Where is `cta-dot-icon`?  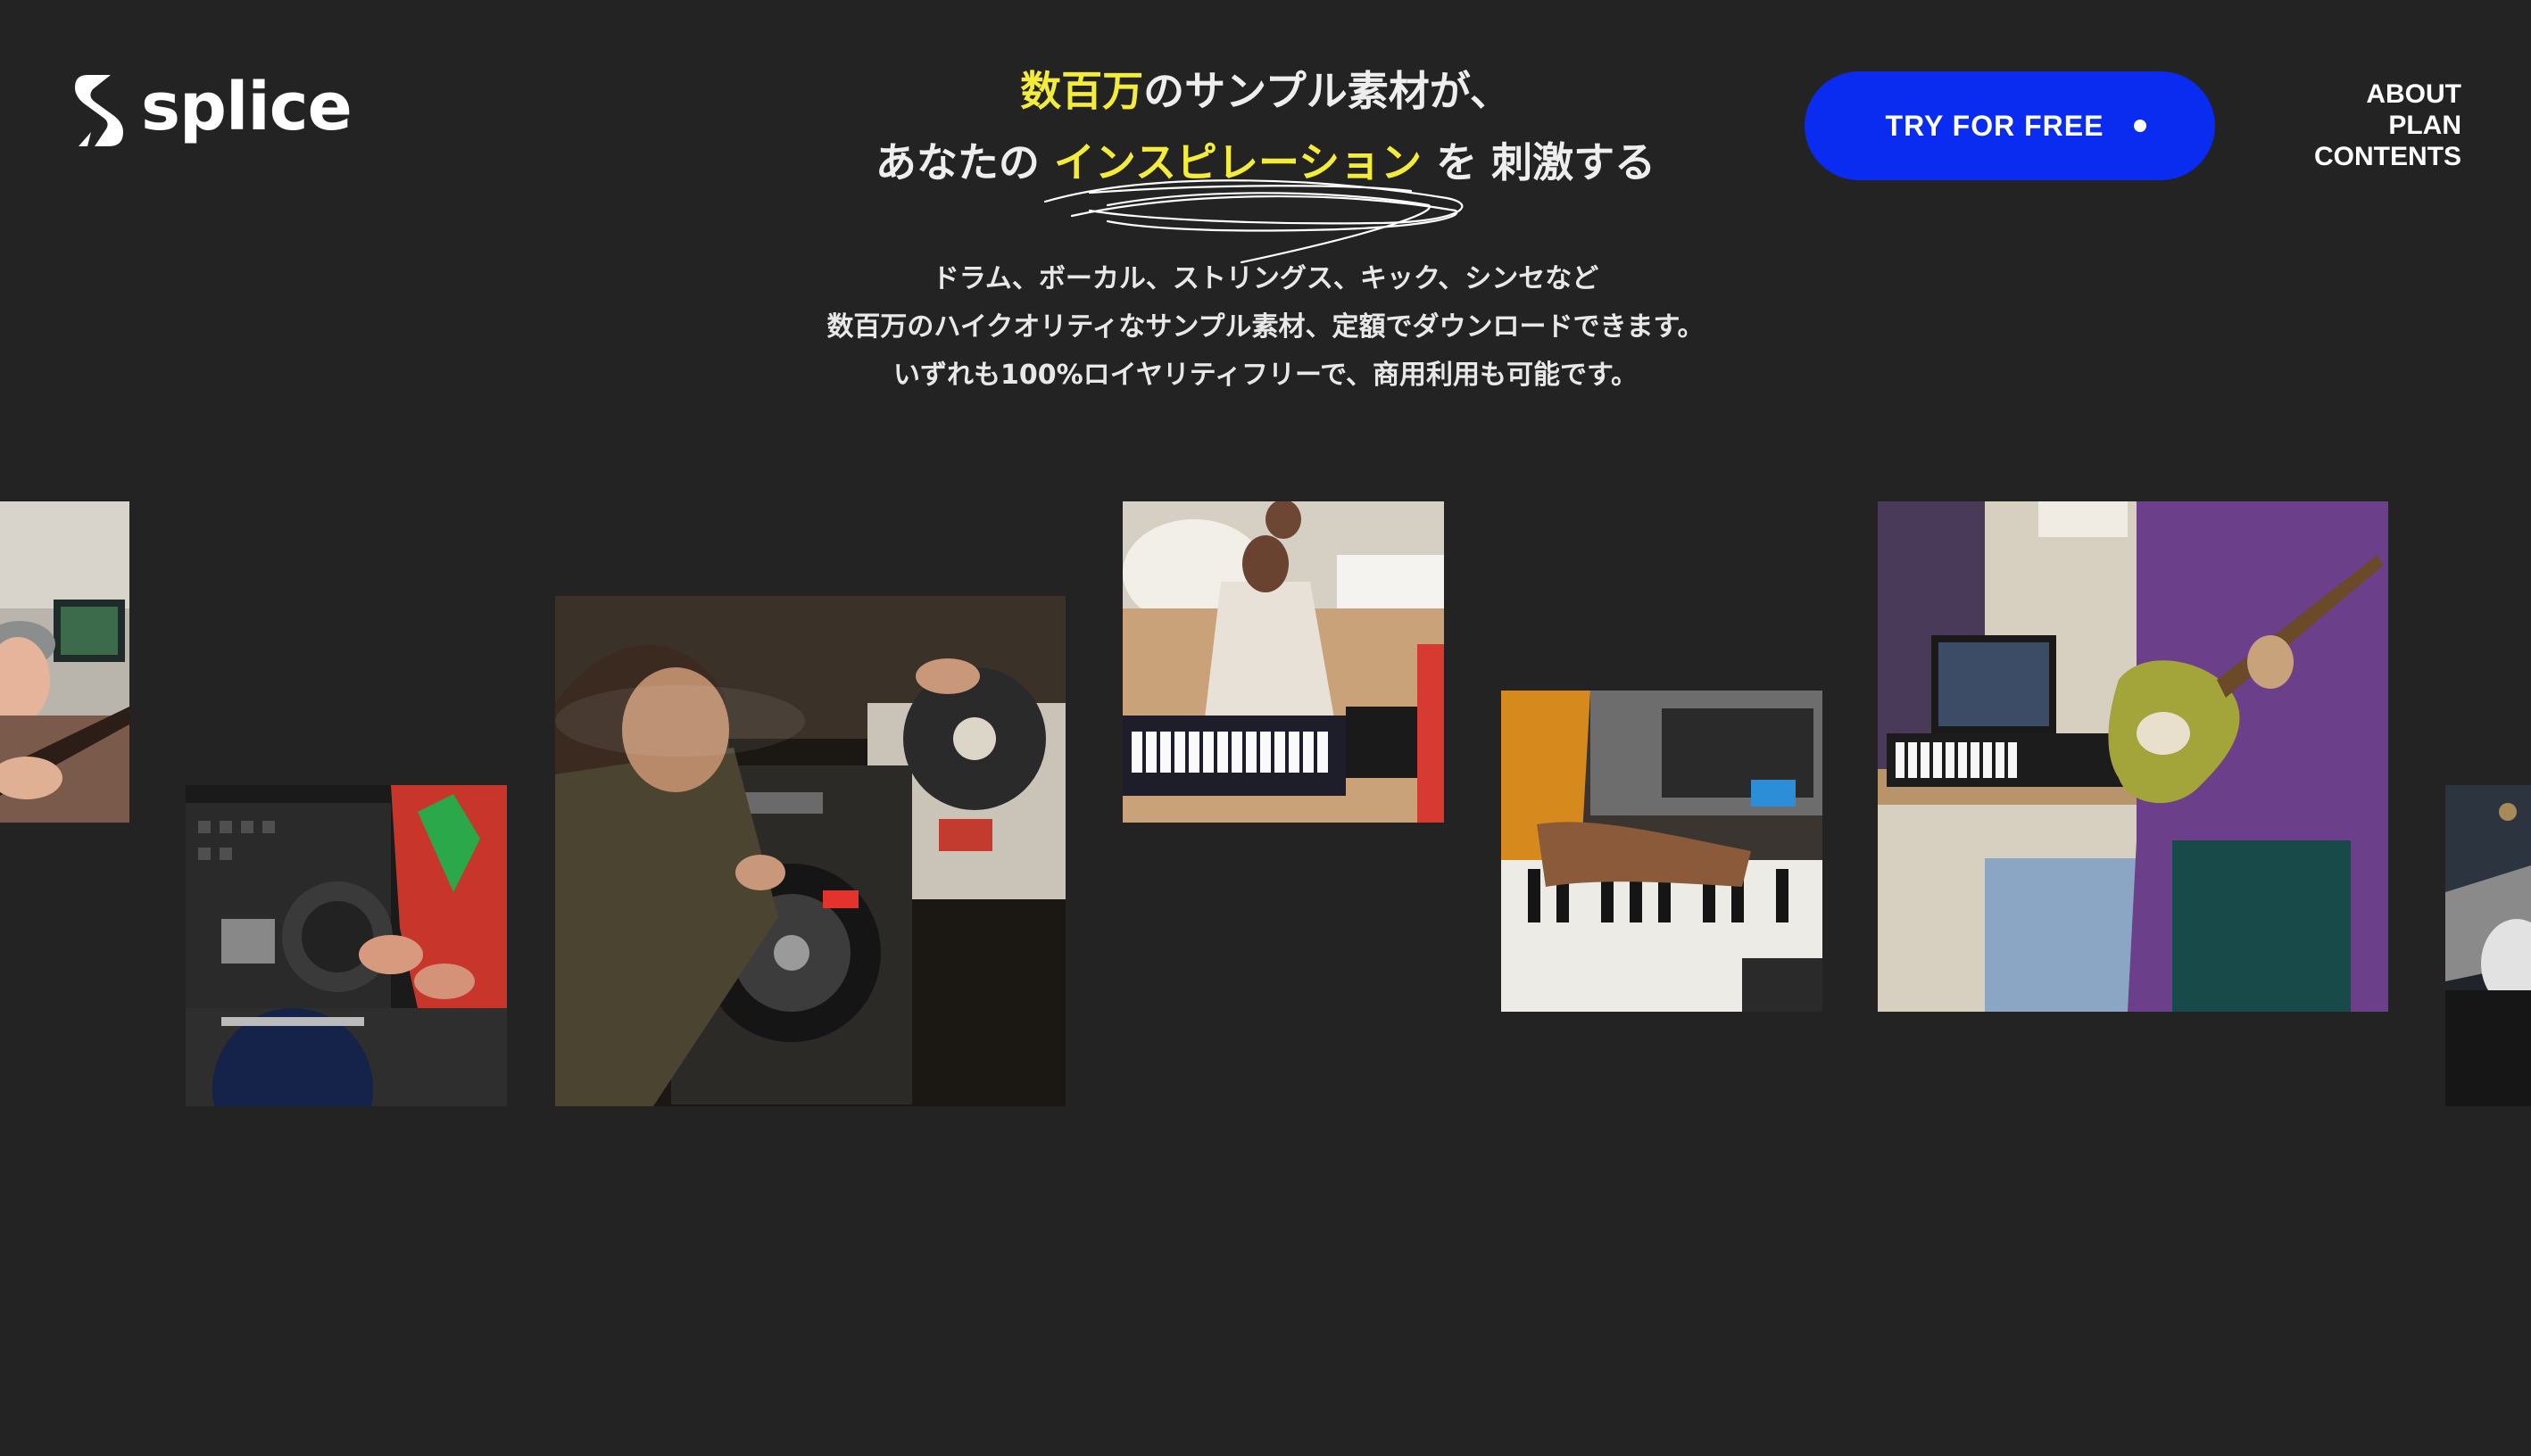
cta-dot-icon is located at coordinates (2140, 126).